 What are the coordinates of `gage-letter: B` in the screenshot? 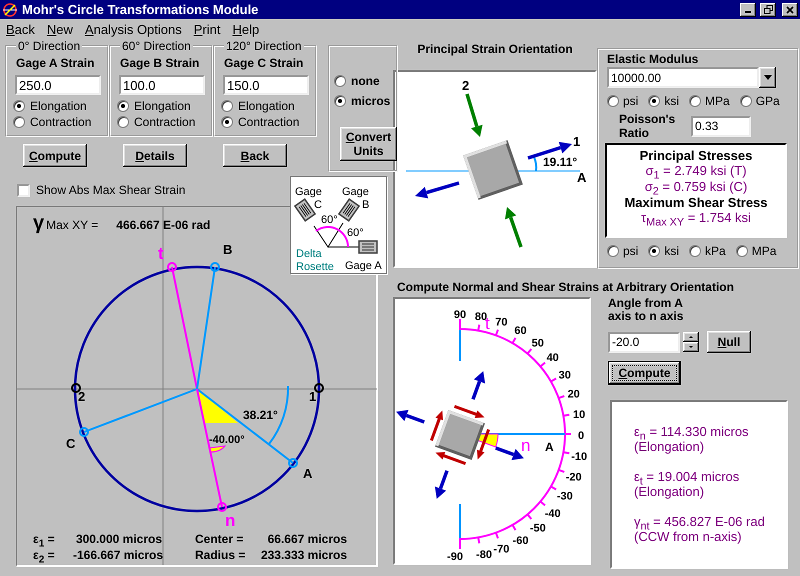 It's located at (366, 205).